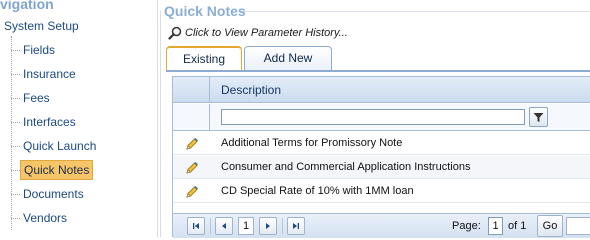 The height and width of the screenshot is (240, 590). I want to click on table-row: CD Special Rate of 10% with 1MM loan, so click(381, 191).